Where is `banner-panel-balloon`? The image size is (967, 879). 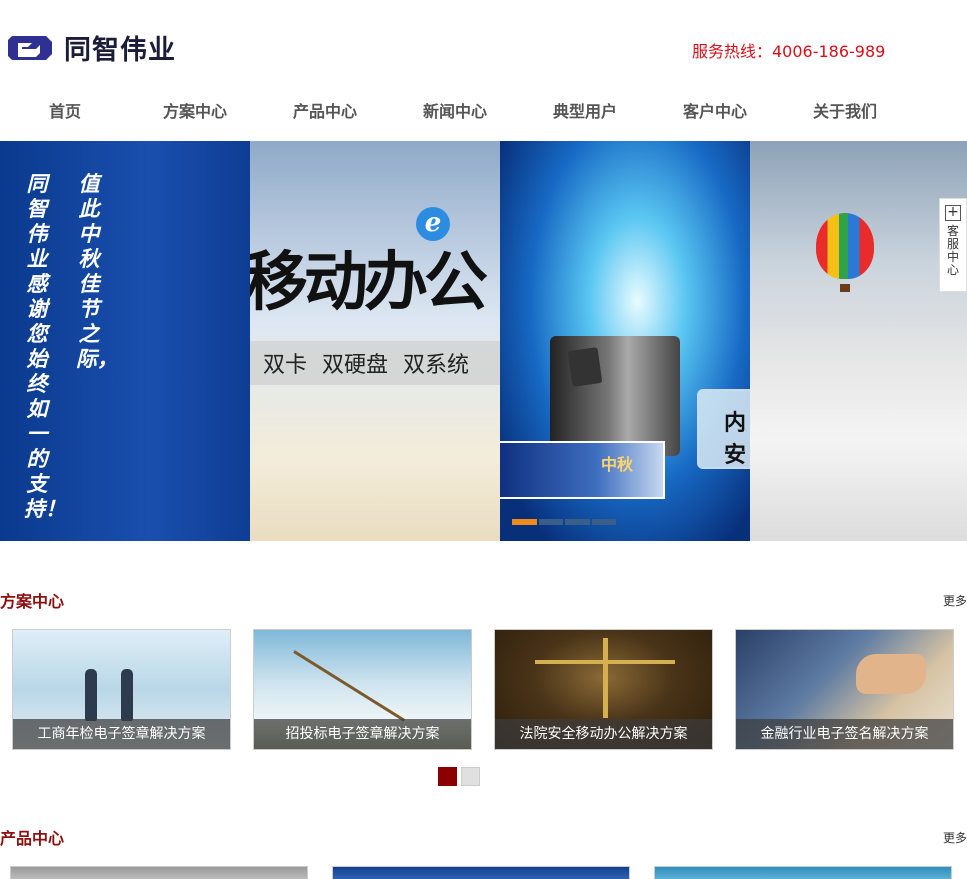
banner-panel-balloon is located at coordinates (858, 341).